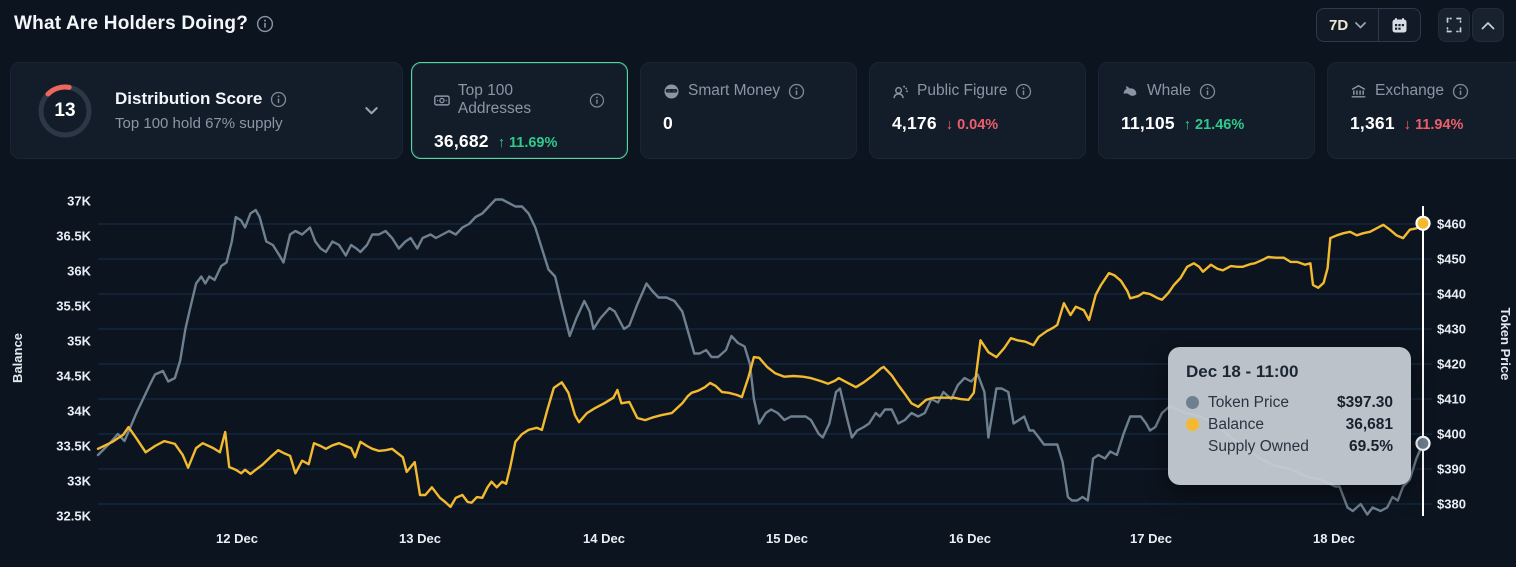 This screenshot has height=567, width=1516. Describe the element at coordinates (1423, 223) in the screenshot. I see `balance-marker-dot` at that location.